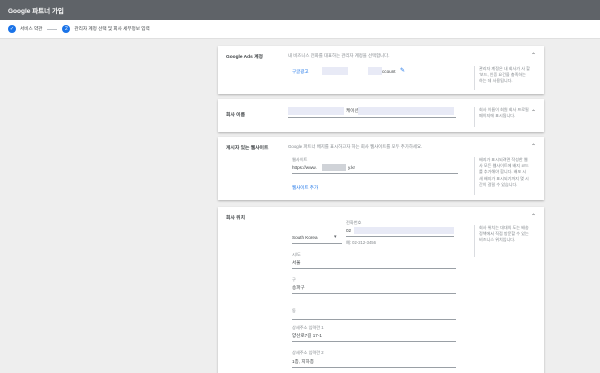  I want to click on field-label-dong: 동, so click(294, 310).